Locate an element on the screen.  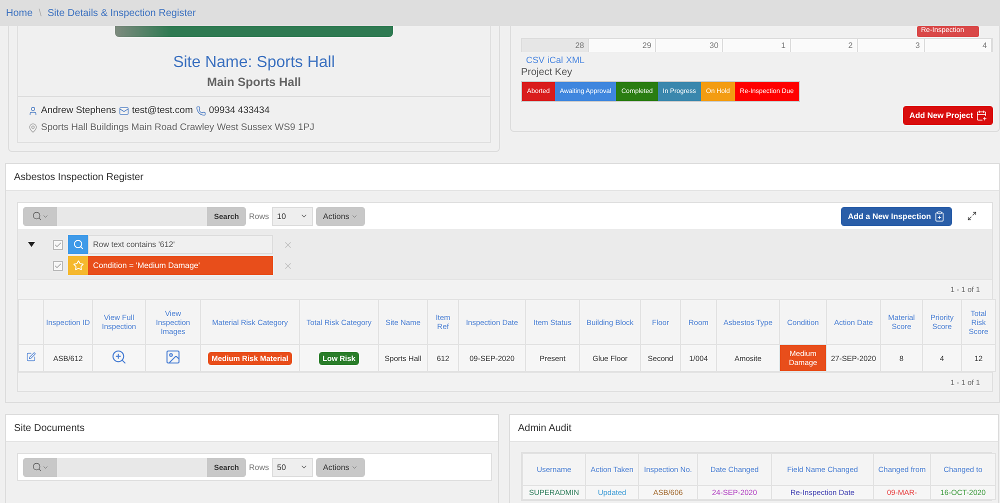
rows-select: 10 is located at coordinates (293, 216).